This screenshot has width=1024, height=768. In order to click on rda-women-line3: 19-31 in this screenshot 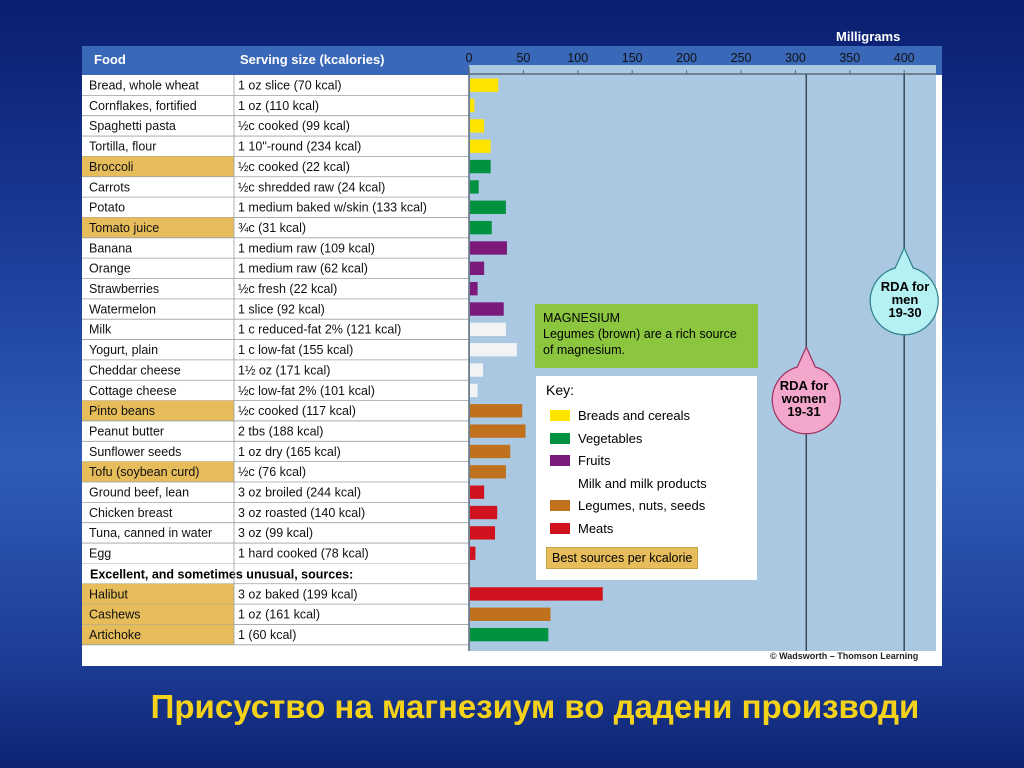, I will do `click(804, 411)`.